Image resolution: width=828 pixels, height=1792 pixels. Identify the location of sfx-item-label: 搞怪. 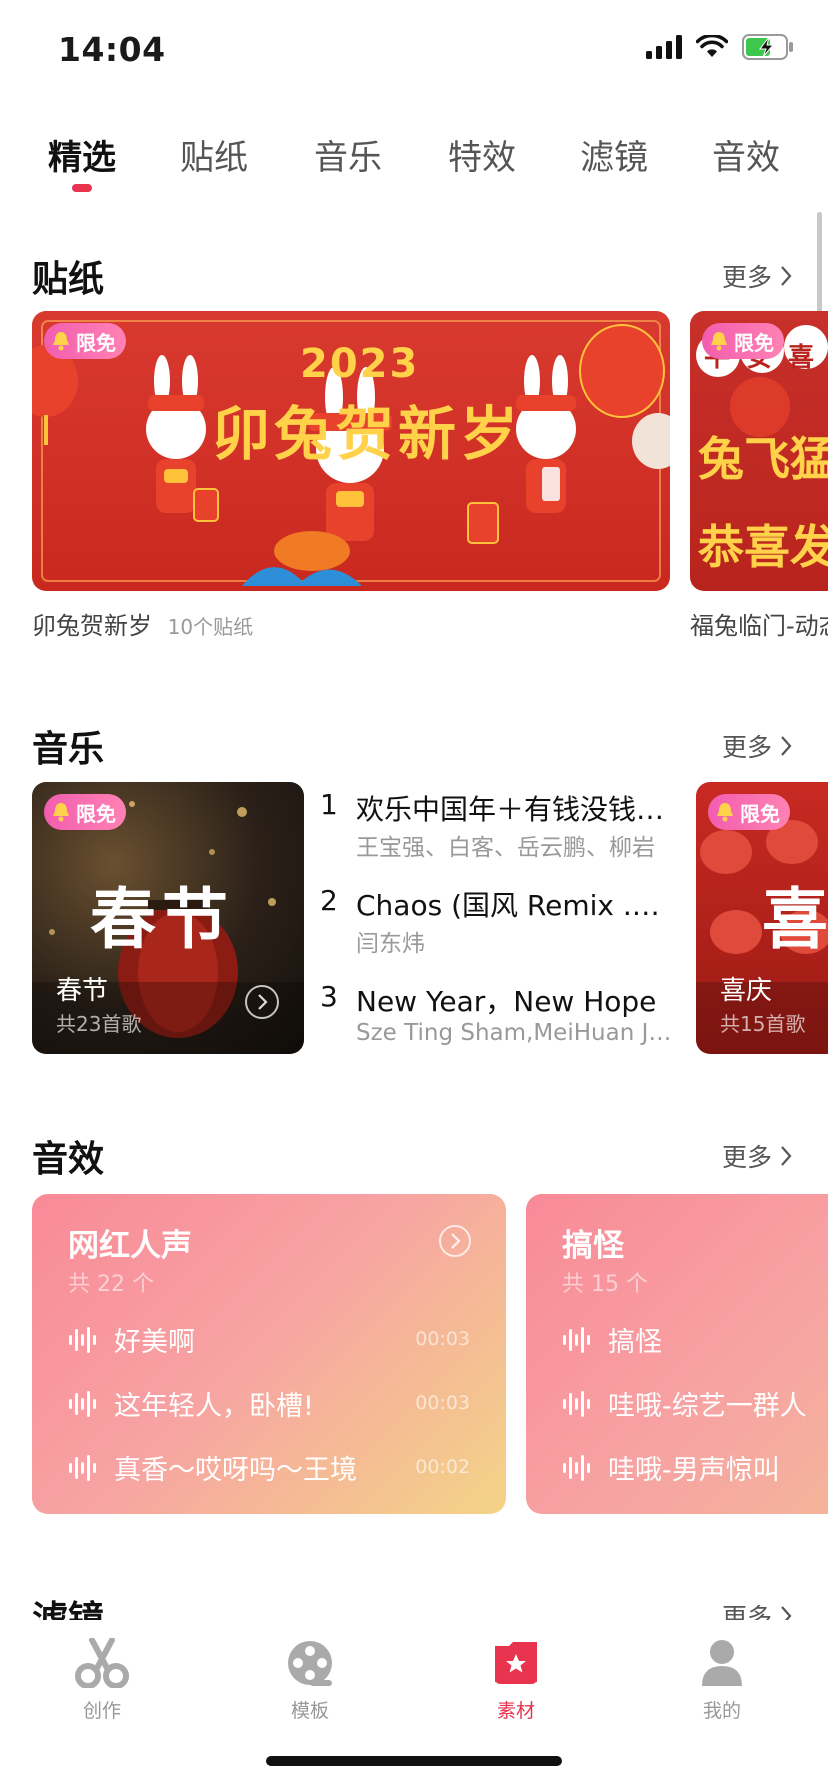
(635, 1342).